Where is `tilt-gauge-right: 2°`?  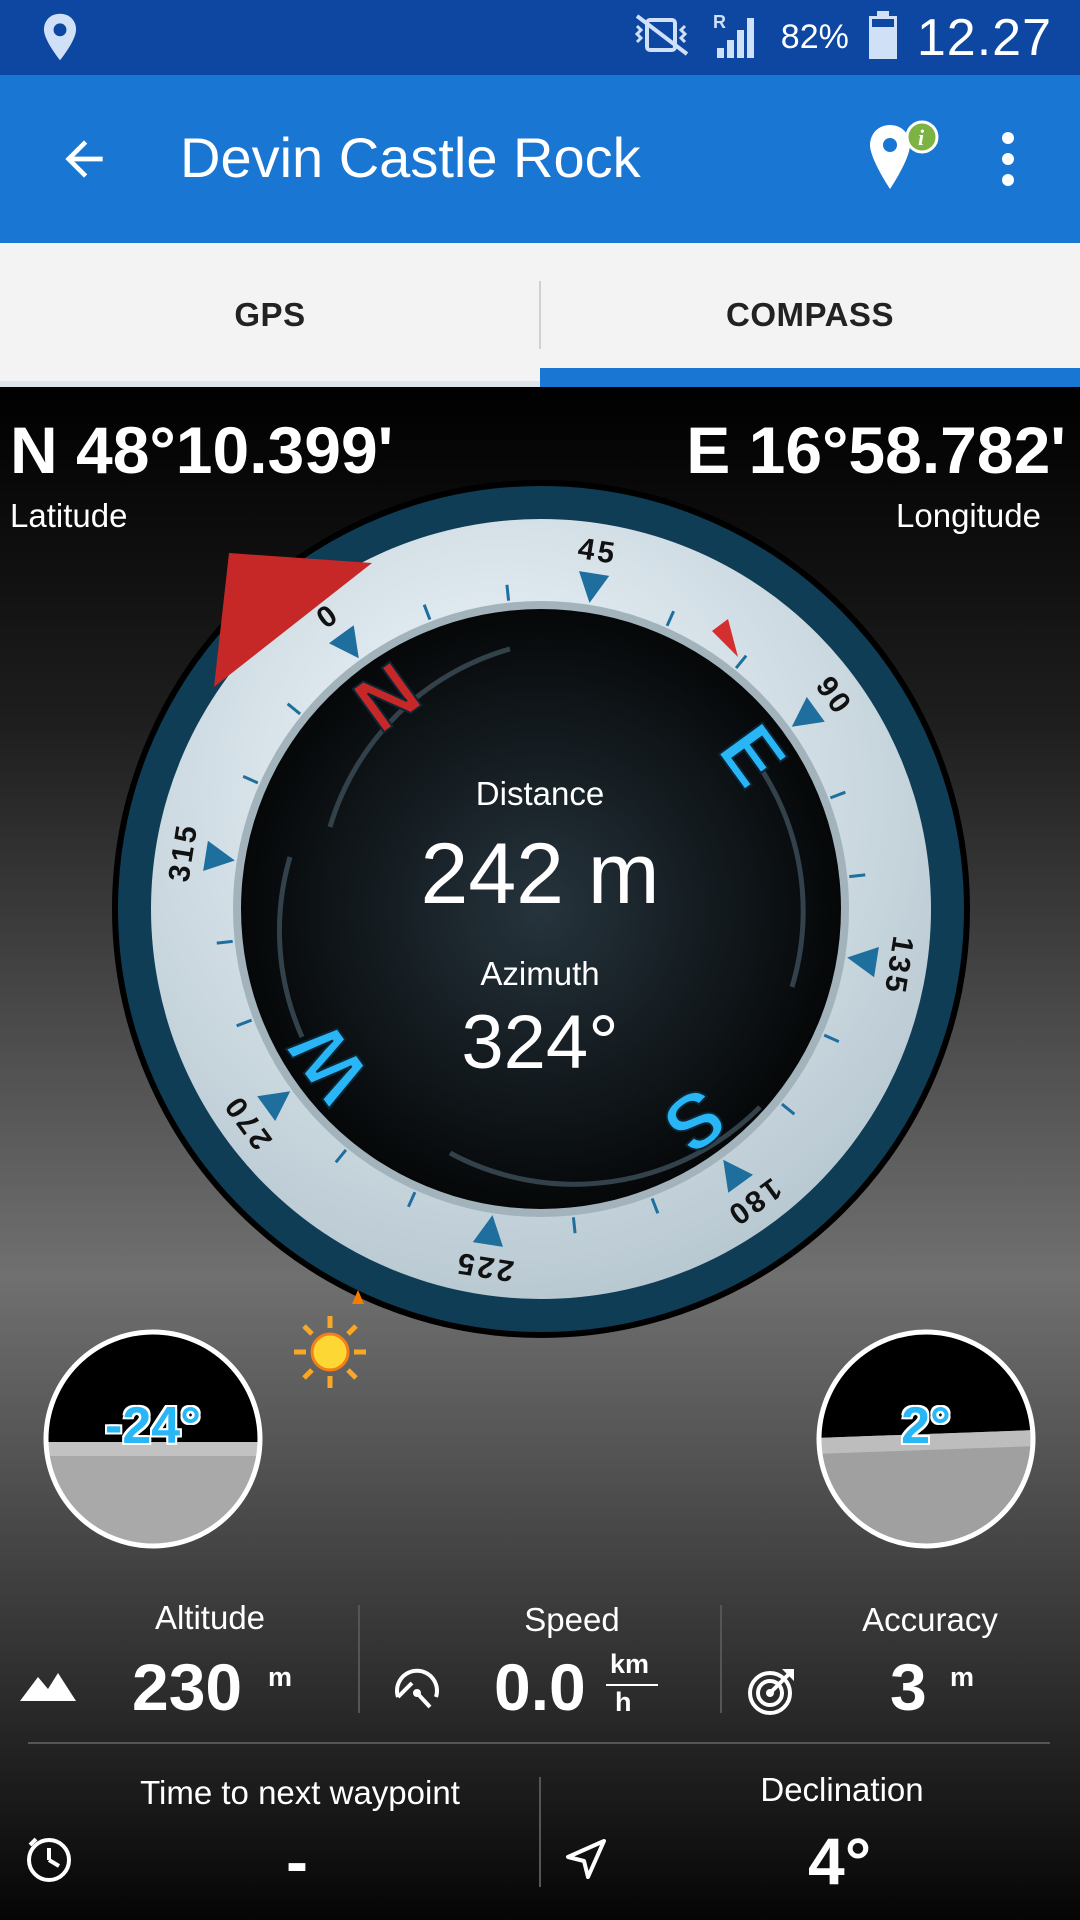
tilt-gauge-right: 2° is located at coordinates (926, 1439).